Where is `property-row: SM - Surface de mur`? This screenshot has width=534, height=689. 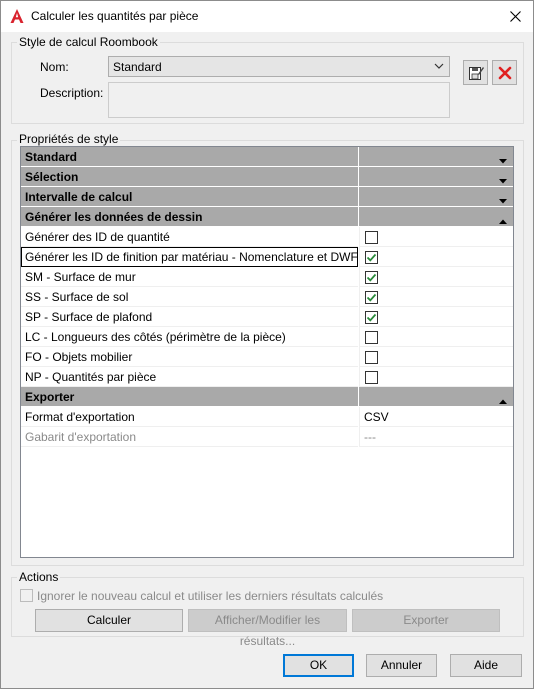
property-row: SM - Surface de mur is located at coordinates (267, 277).